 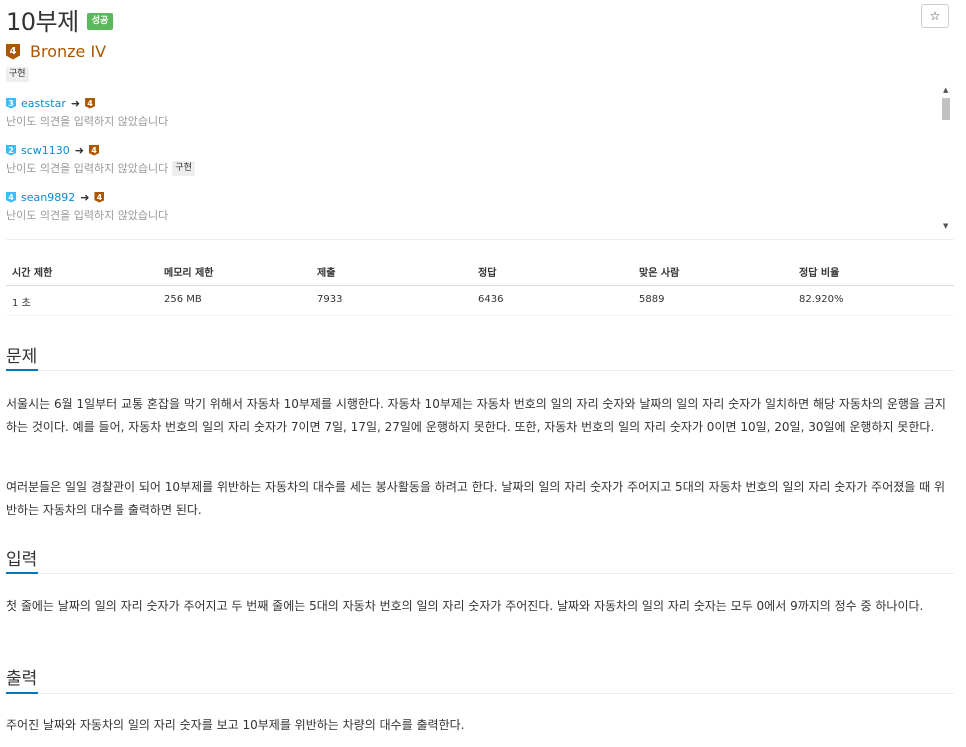 What do you see at coordinates (48, 197) in the screenshot?
I see `user-link: sean9892` at bounding box center [48, 197].